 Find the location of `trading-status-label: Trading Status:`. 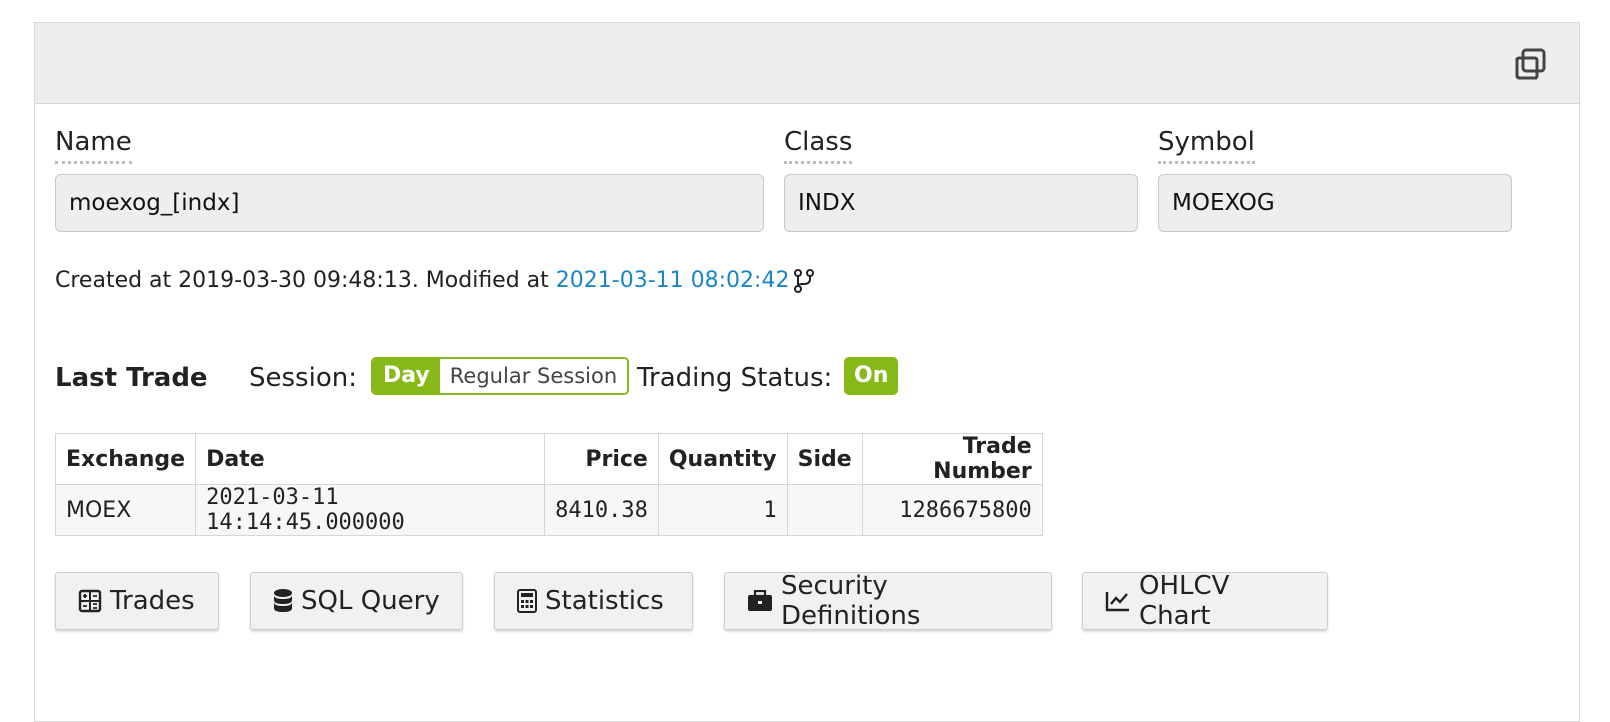

trading-status-label: Trading Status: is located at coordinates (735, 378).